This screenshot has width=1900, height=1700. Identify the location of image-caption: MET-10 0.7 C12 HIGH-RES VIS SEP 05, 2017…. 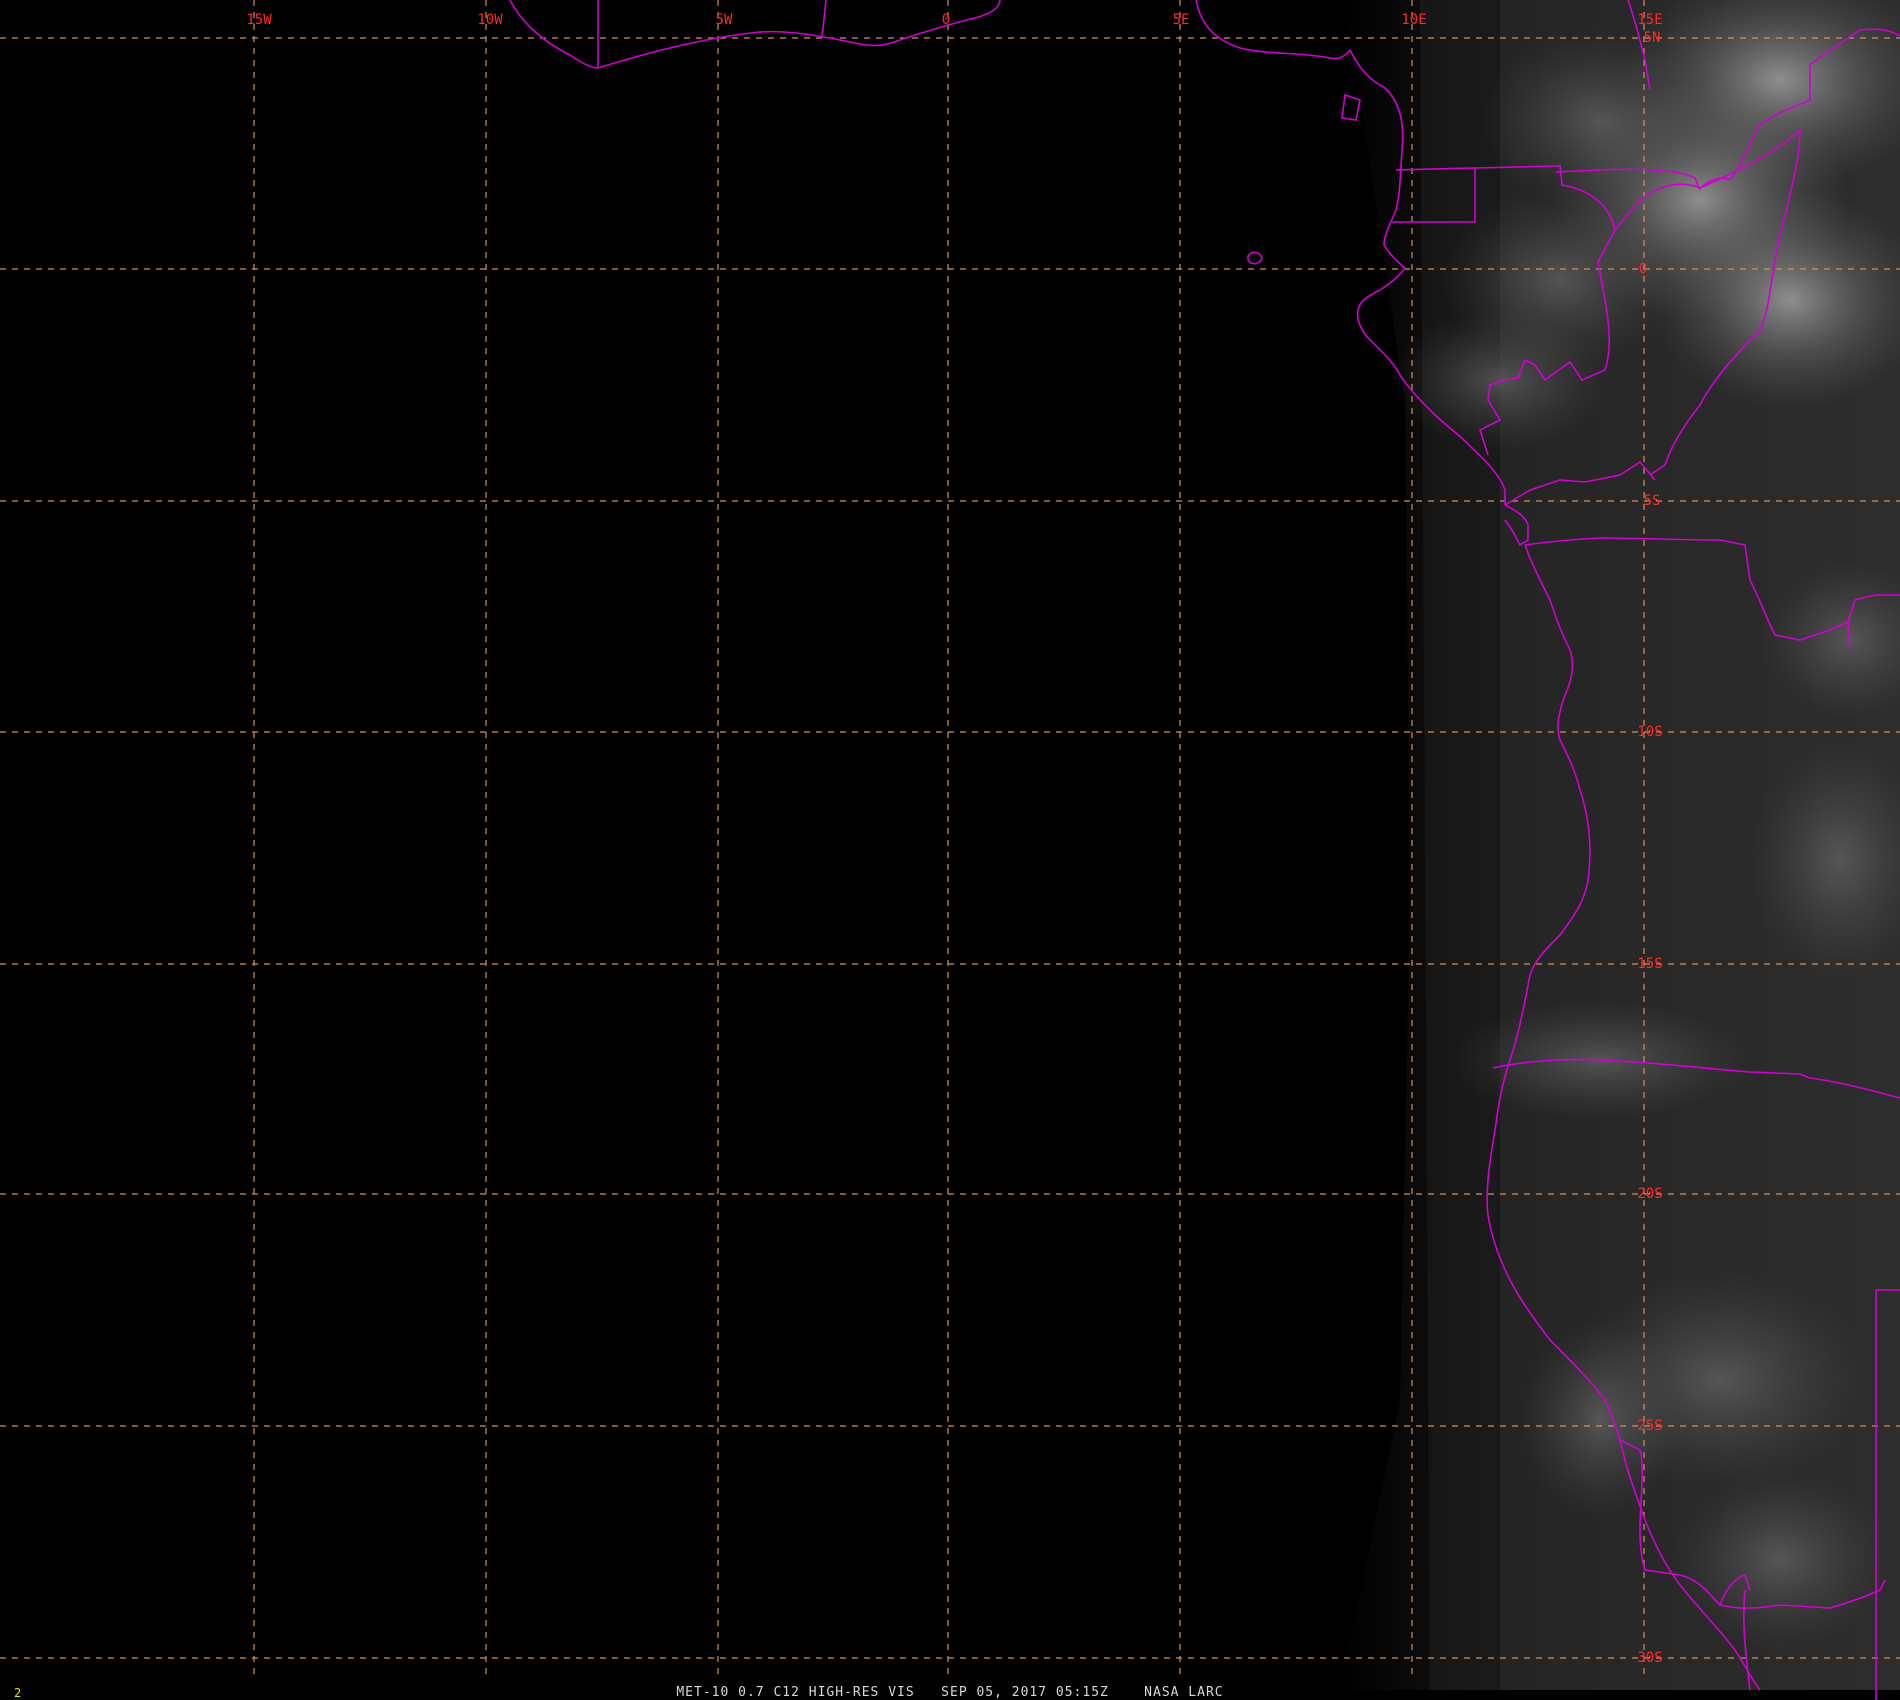
(949, 1692).